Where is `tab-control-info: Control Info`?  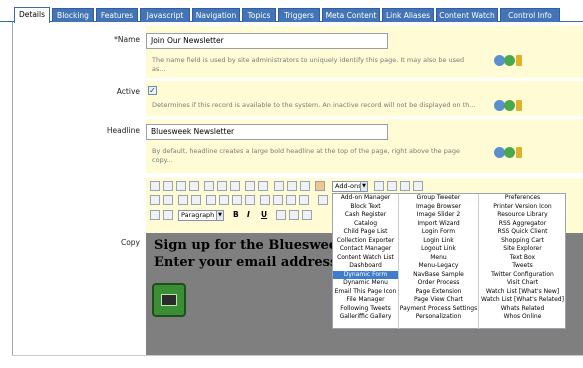
tab-control-info: Control Info is located at coordinates (530, 15).